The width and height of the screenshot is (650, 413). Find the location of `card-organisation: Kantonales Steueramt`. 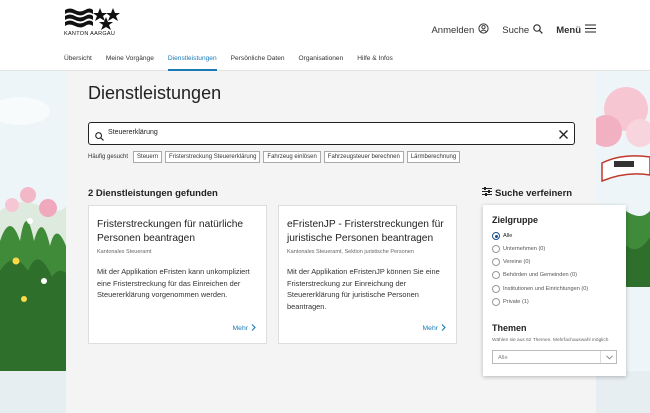

card-organisation: Kantonales Steueramt is located at coordinates (124, 252).